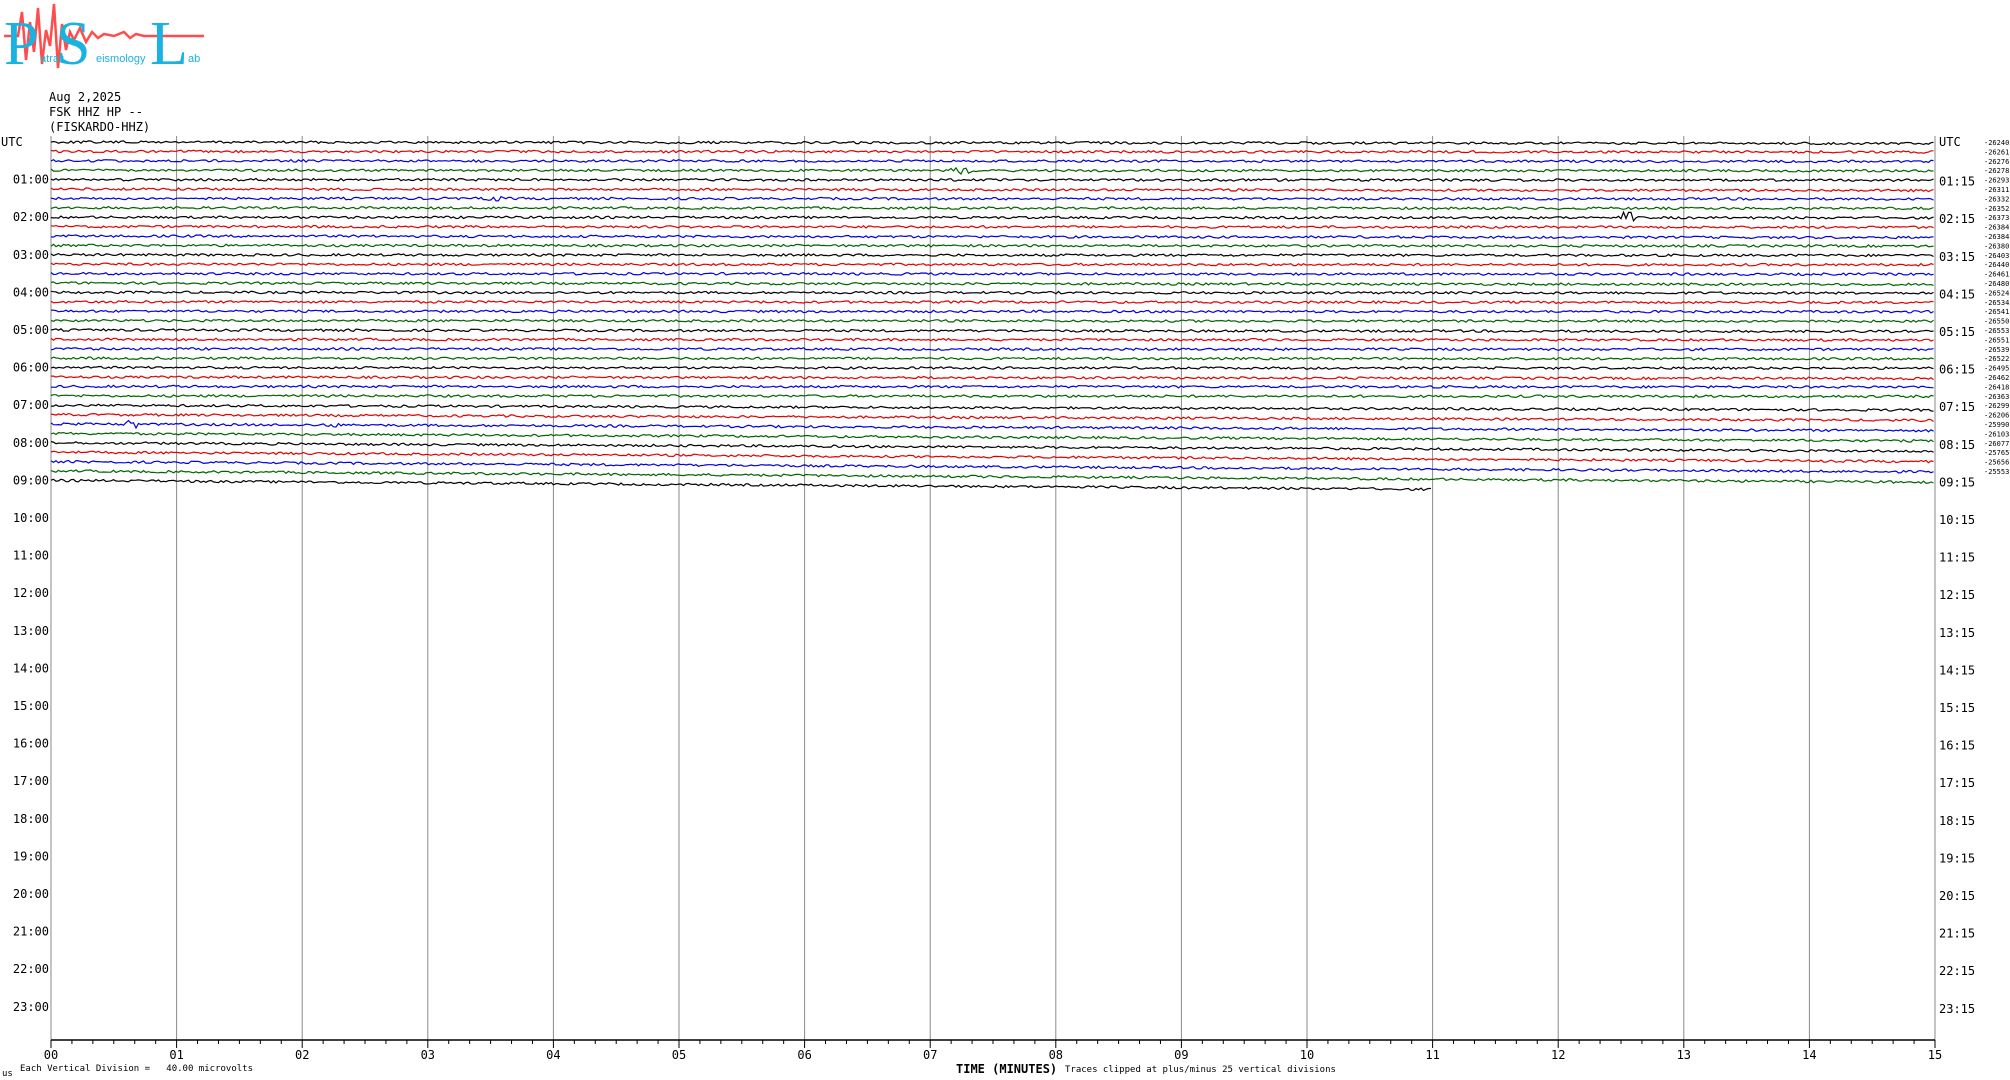 This screenshot has height=1080, width=2010. Describe the element at coordinates (31, 593) in the screenshot. I see `hour-label-left: 12:00` at that location.